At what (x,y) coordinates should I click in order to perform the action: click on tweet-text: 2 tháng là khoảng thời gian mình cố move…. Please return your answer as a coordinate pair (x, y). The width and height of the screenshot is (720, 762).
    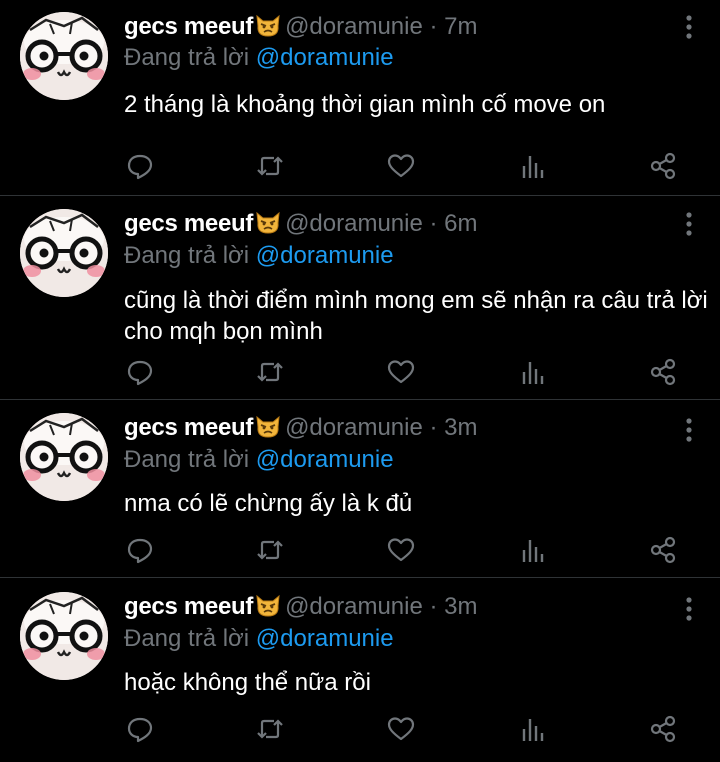
    Looking at the image, I should click on (365, 104).